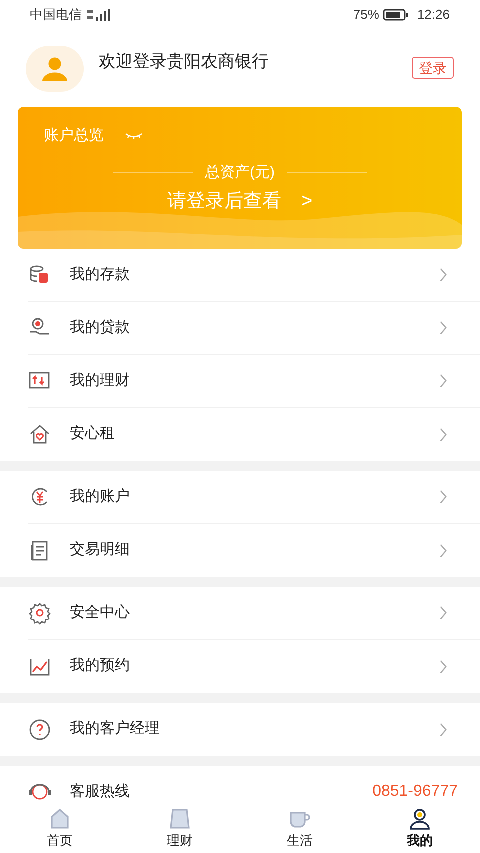 The image size is (480, 853). Describe the element at coordinates (92, 434) in the screenshot. I see `menu-label: 安心租` at that location.